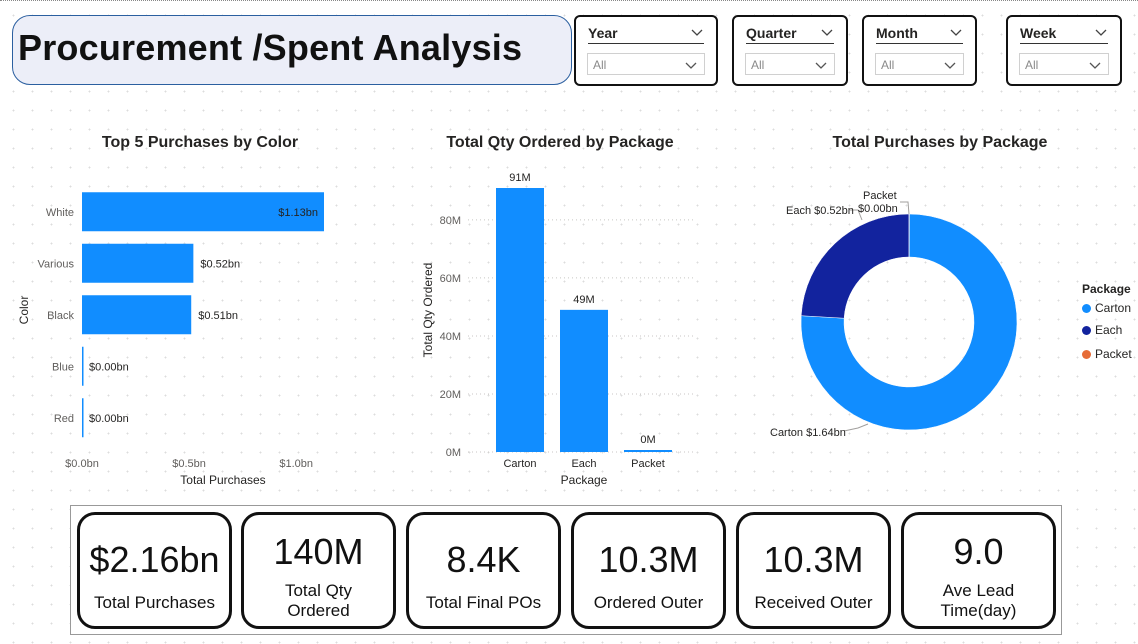  I want to click on legend-item-each: Each, so click(1102, 330).